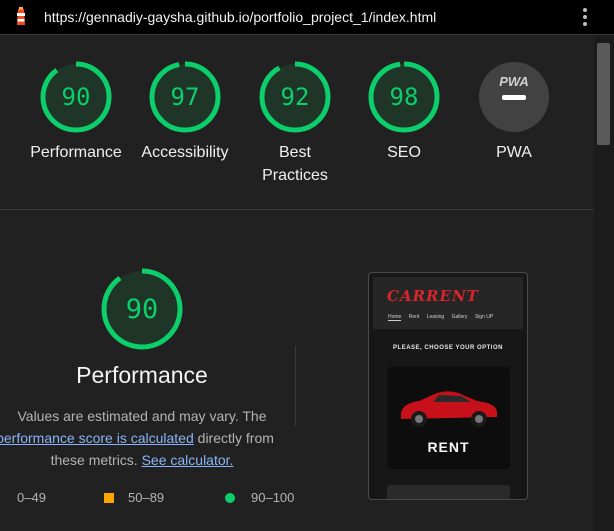  Describe the element at coordinates (142, 416) in the screenshot. I see `desc-text-1: Values are estimated and may vary. The` at that location.